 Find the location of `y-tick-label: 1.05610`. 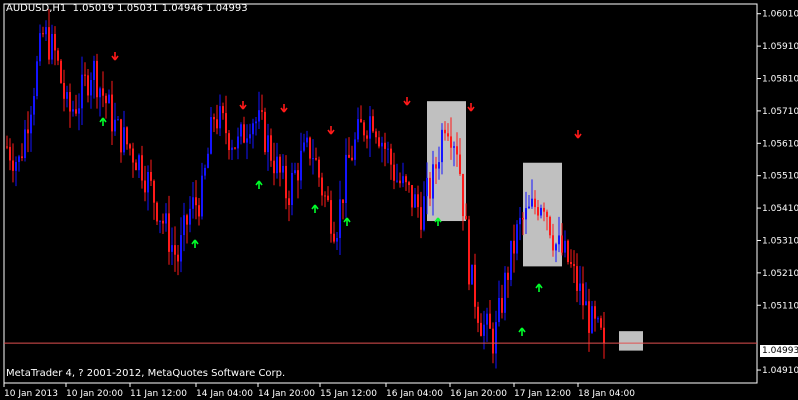

y-tick-label: 1.05610 is located at coordinates (780, 144).